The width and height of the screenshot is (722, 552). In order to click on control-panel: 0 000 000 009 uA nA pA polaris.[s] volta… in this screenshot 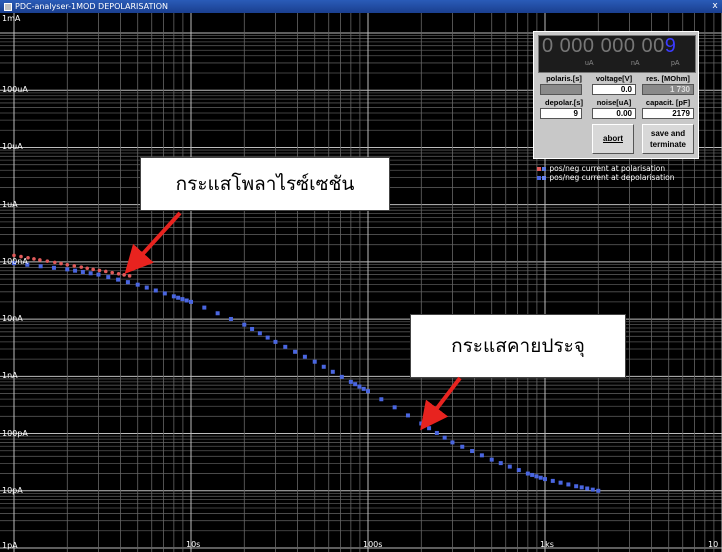, I will do `click(616, 95)`.